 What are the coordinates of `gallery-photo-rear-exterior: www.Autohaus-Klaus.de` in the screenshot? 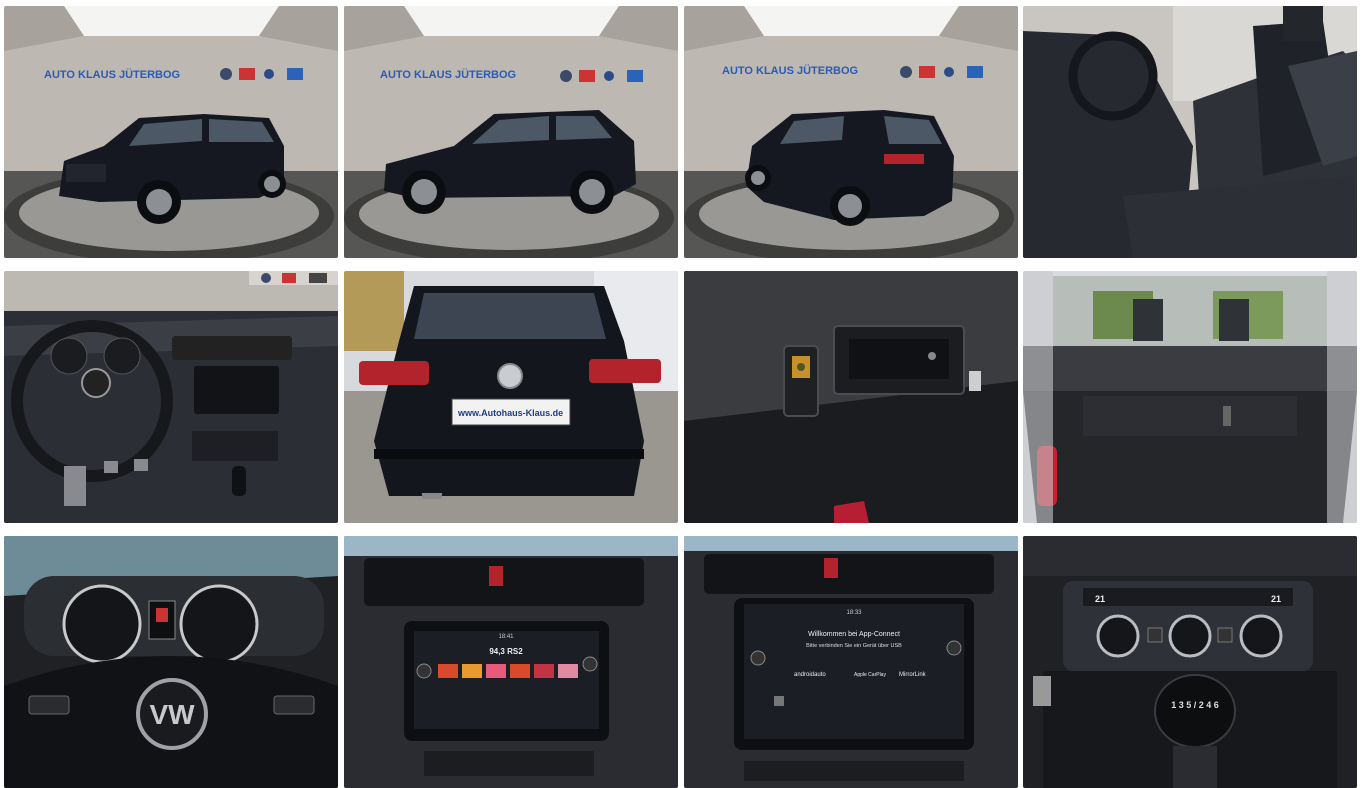 It's located at (511, 397).